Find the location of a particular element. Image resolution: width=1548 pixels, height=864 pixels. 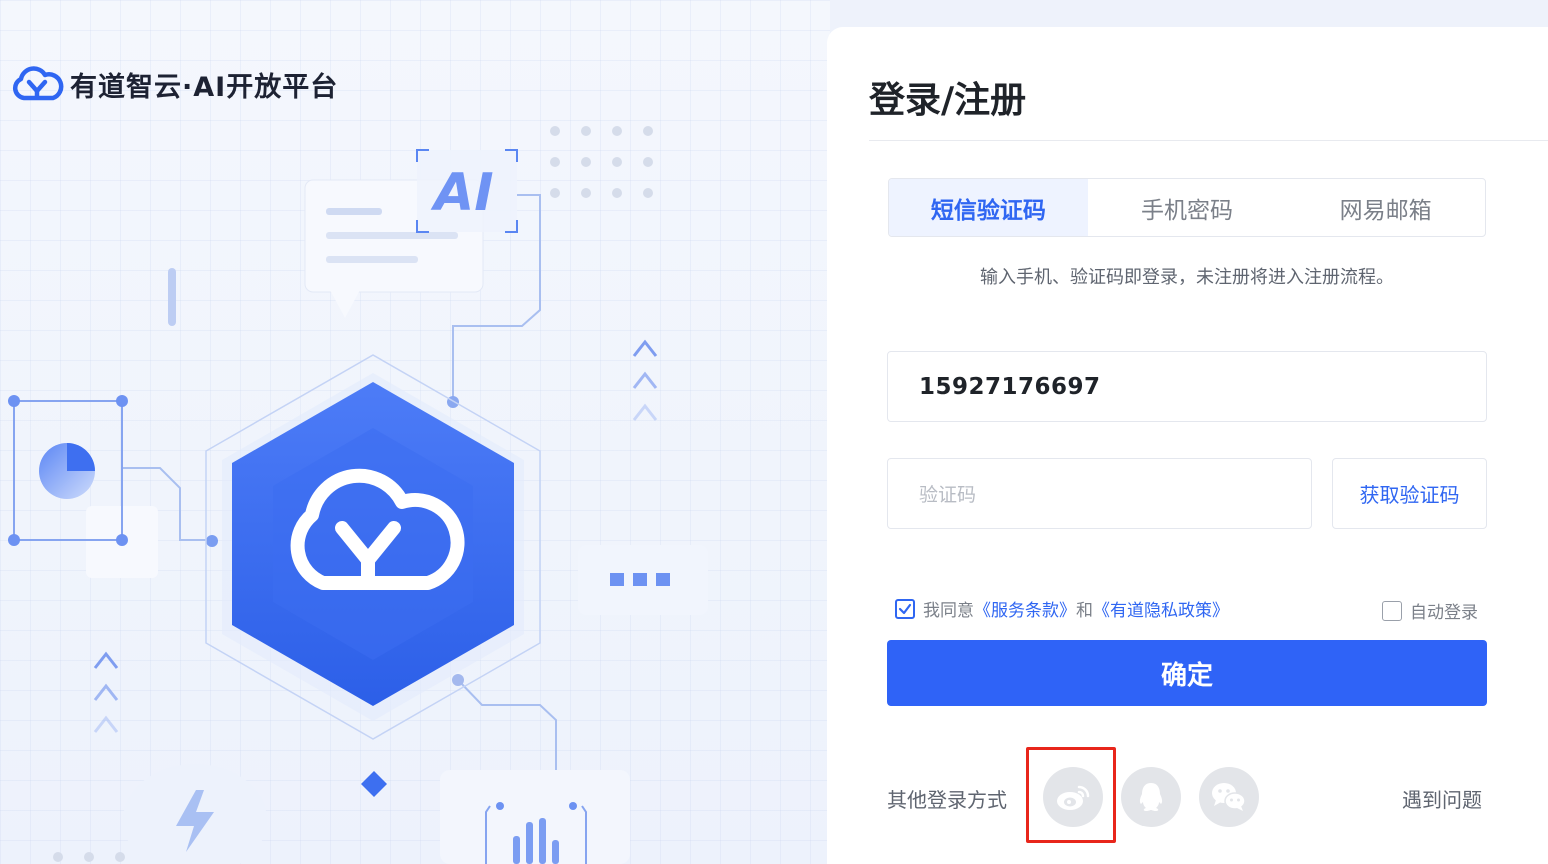

auto-login-checkbox is located at coordinates (1392, 610).